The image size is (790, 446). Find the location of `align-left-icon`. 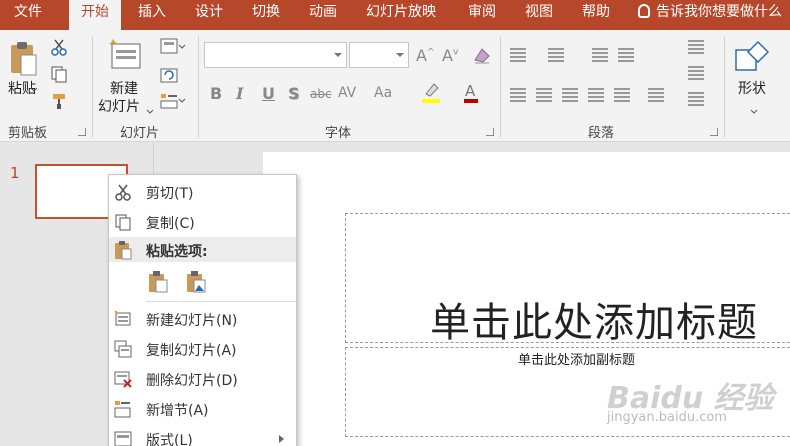

align-left-icon is located at coordinates (518, 95).